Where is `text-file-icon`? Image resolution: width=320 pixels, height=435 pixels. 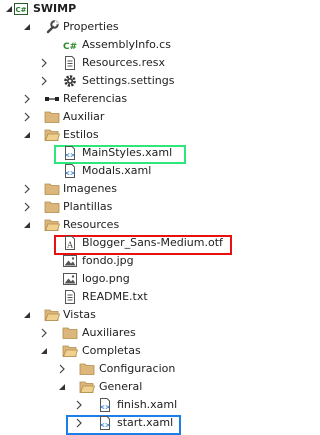 text-file-icon is located at coordinates (70, 297).